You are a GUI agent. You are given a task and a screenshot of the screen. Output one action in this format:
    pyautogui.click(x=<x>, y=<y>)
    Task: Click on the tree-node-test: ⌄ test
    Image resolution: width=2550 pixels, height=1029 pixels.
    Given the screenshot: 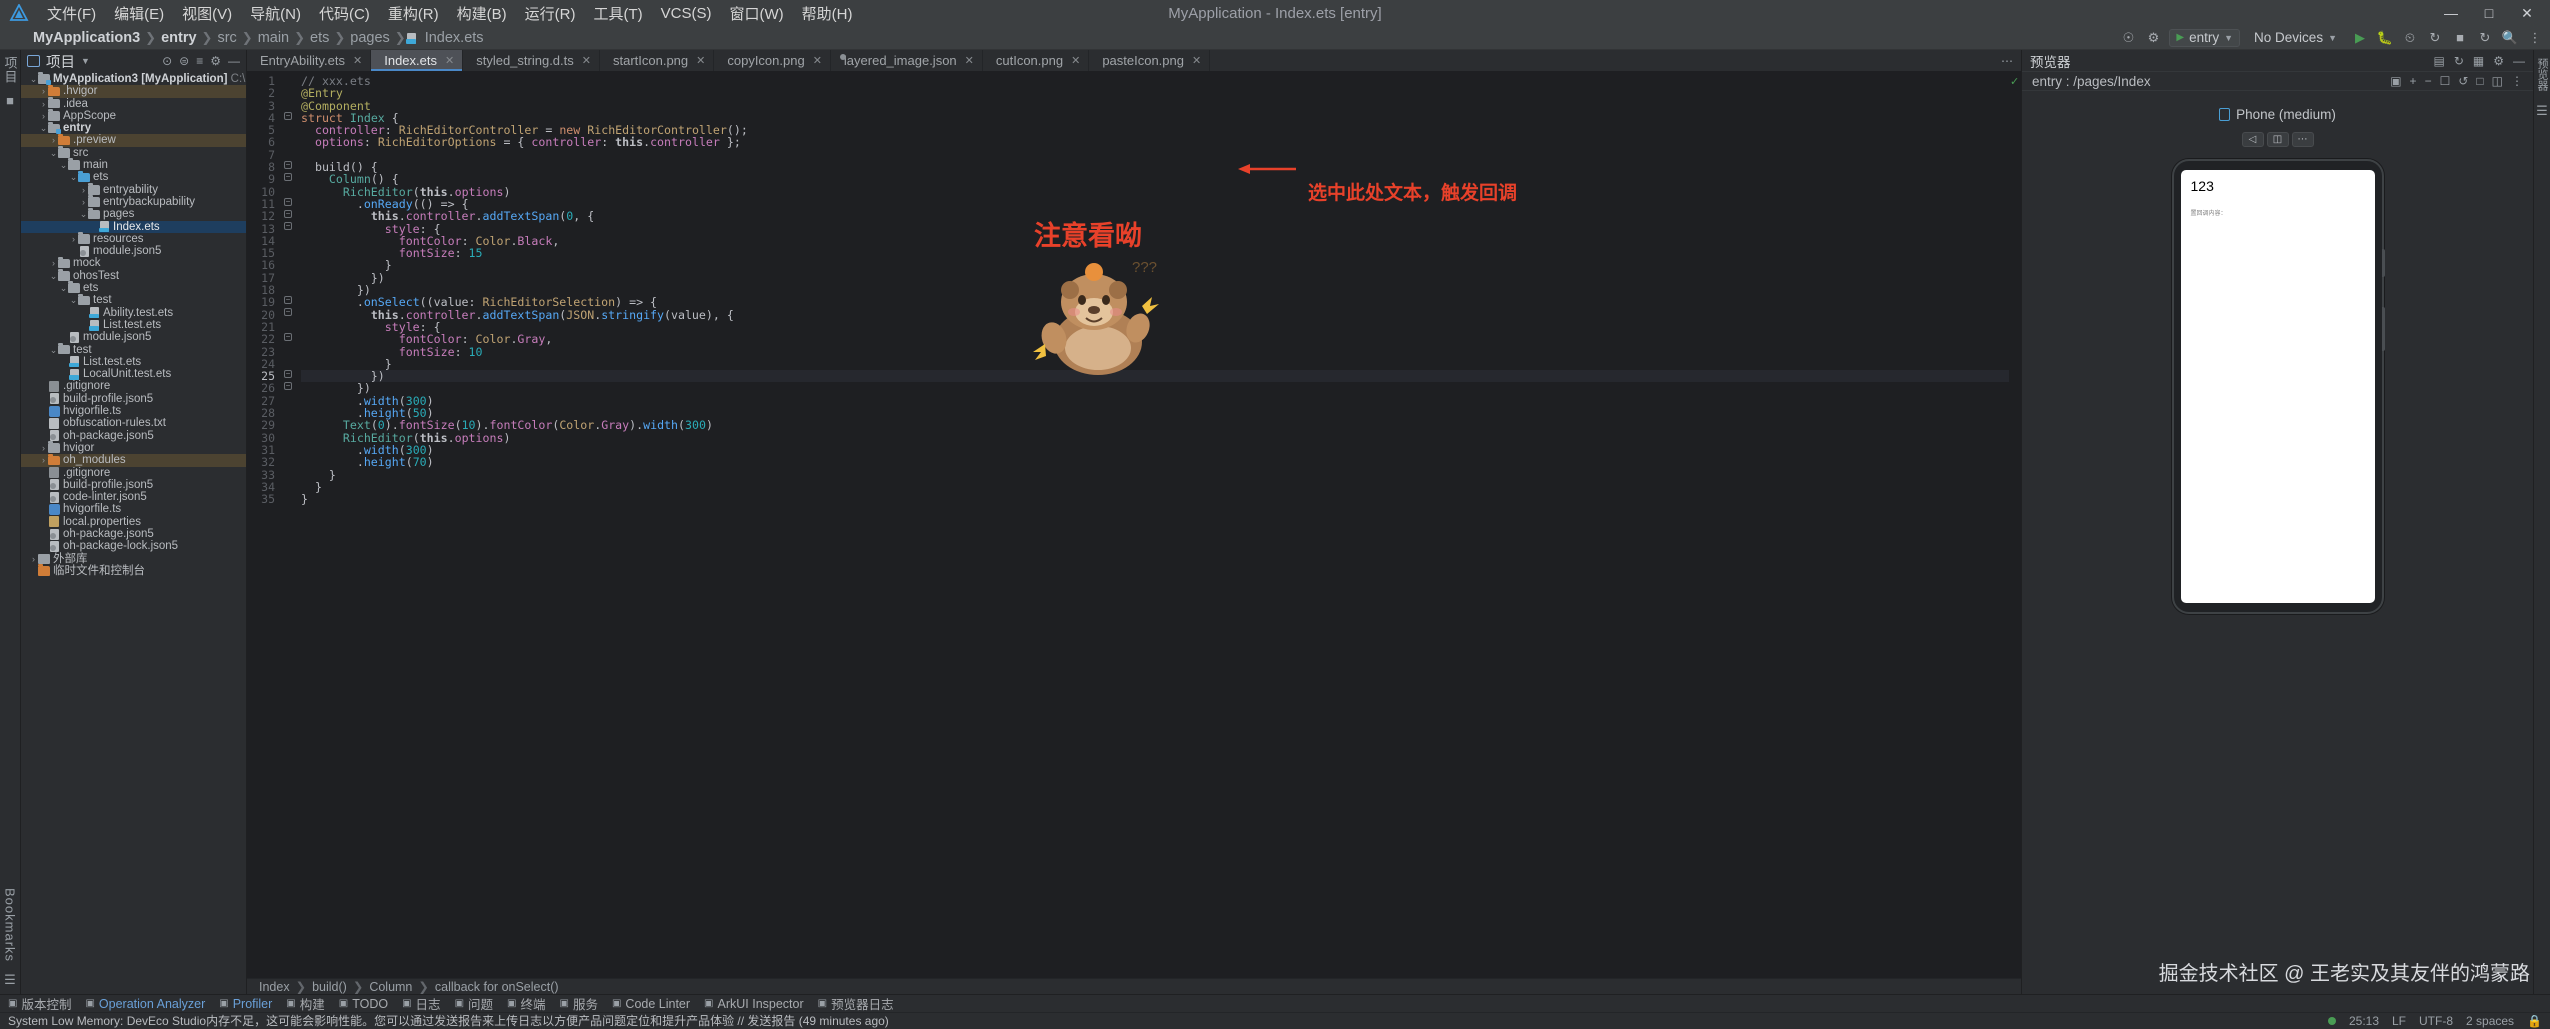 What is the action you would take?
    pyautogui.click(x=133, y=299)
    